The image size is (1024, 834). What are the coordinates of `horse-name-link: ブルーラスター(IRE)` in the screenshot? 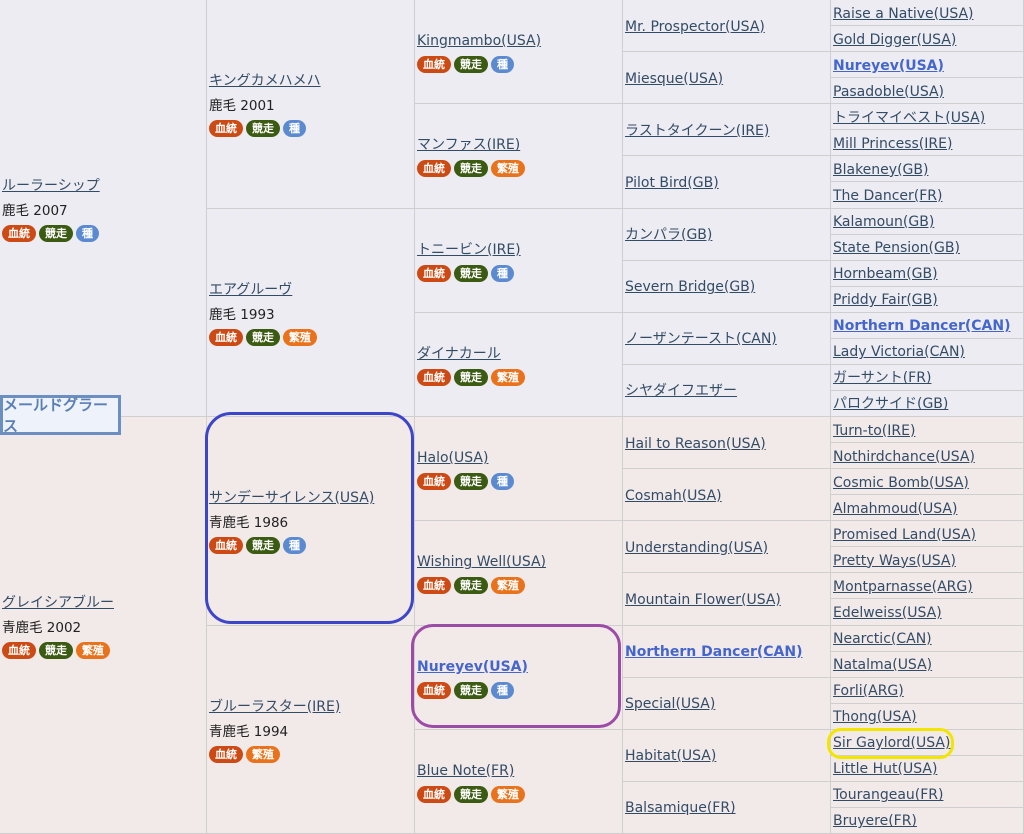 It's located at (274, 707).